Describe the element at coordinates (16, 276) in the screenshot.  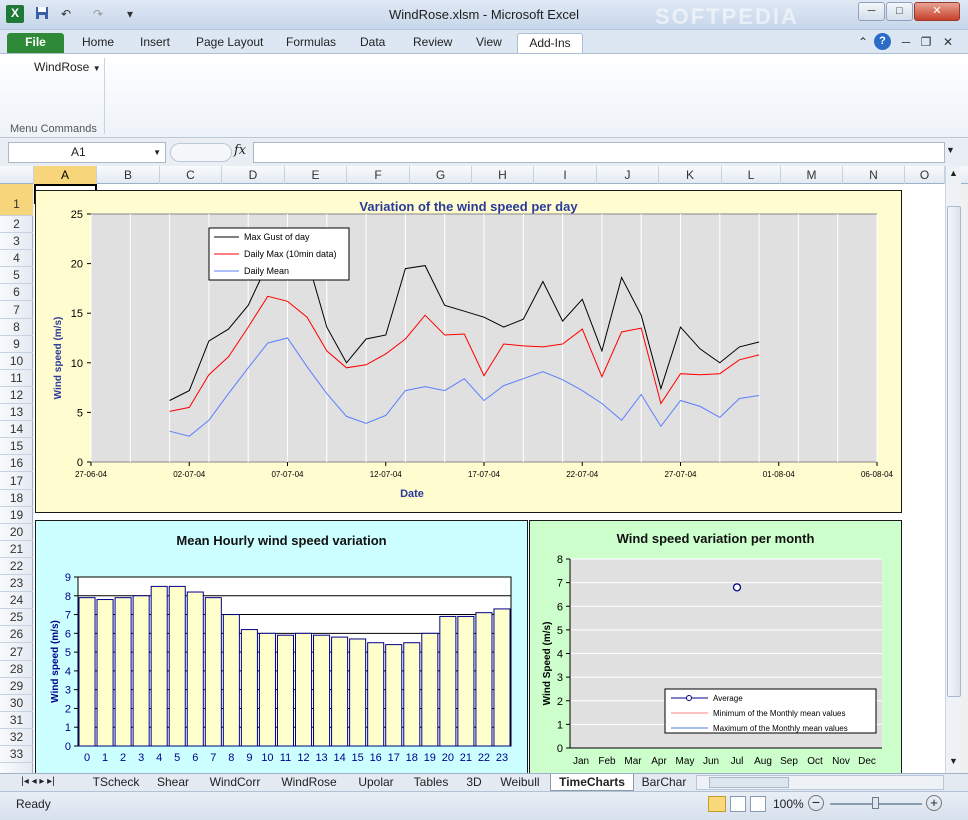
I see `row-header: 5` at that location.